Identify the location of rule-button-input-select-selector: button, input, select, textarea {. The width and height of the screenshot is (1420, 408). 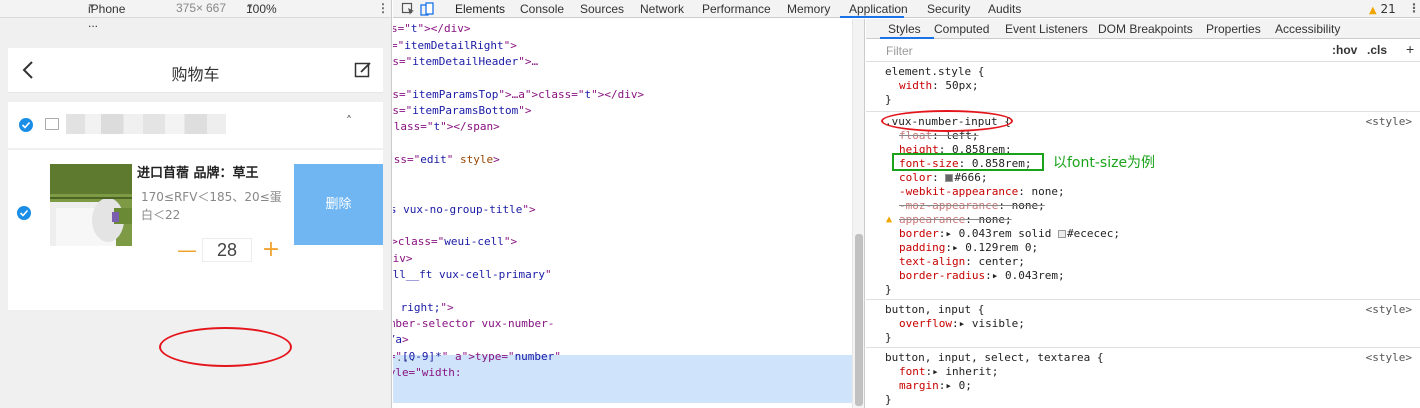
(994, 358).